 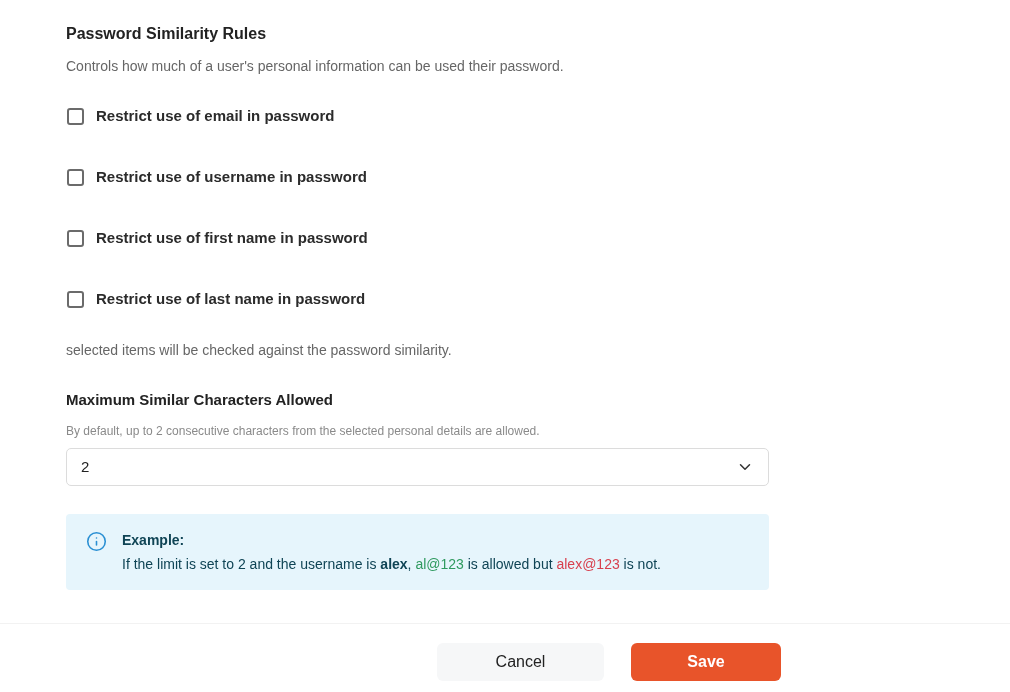 I want to click on save-button: Save, so click(x=706, y=662).